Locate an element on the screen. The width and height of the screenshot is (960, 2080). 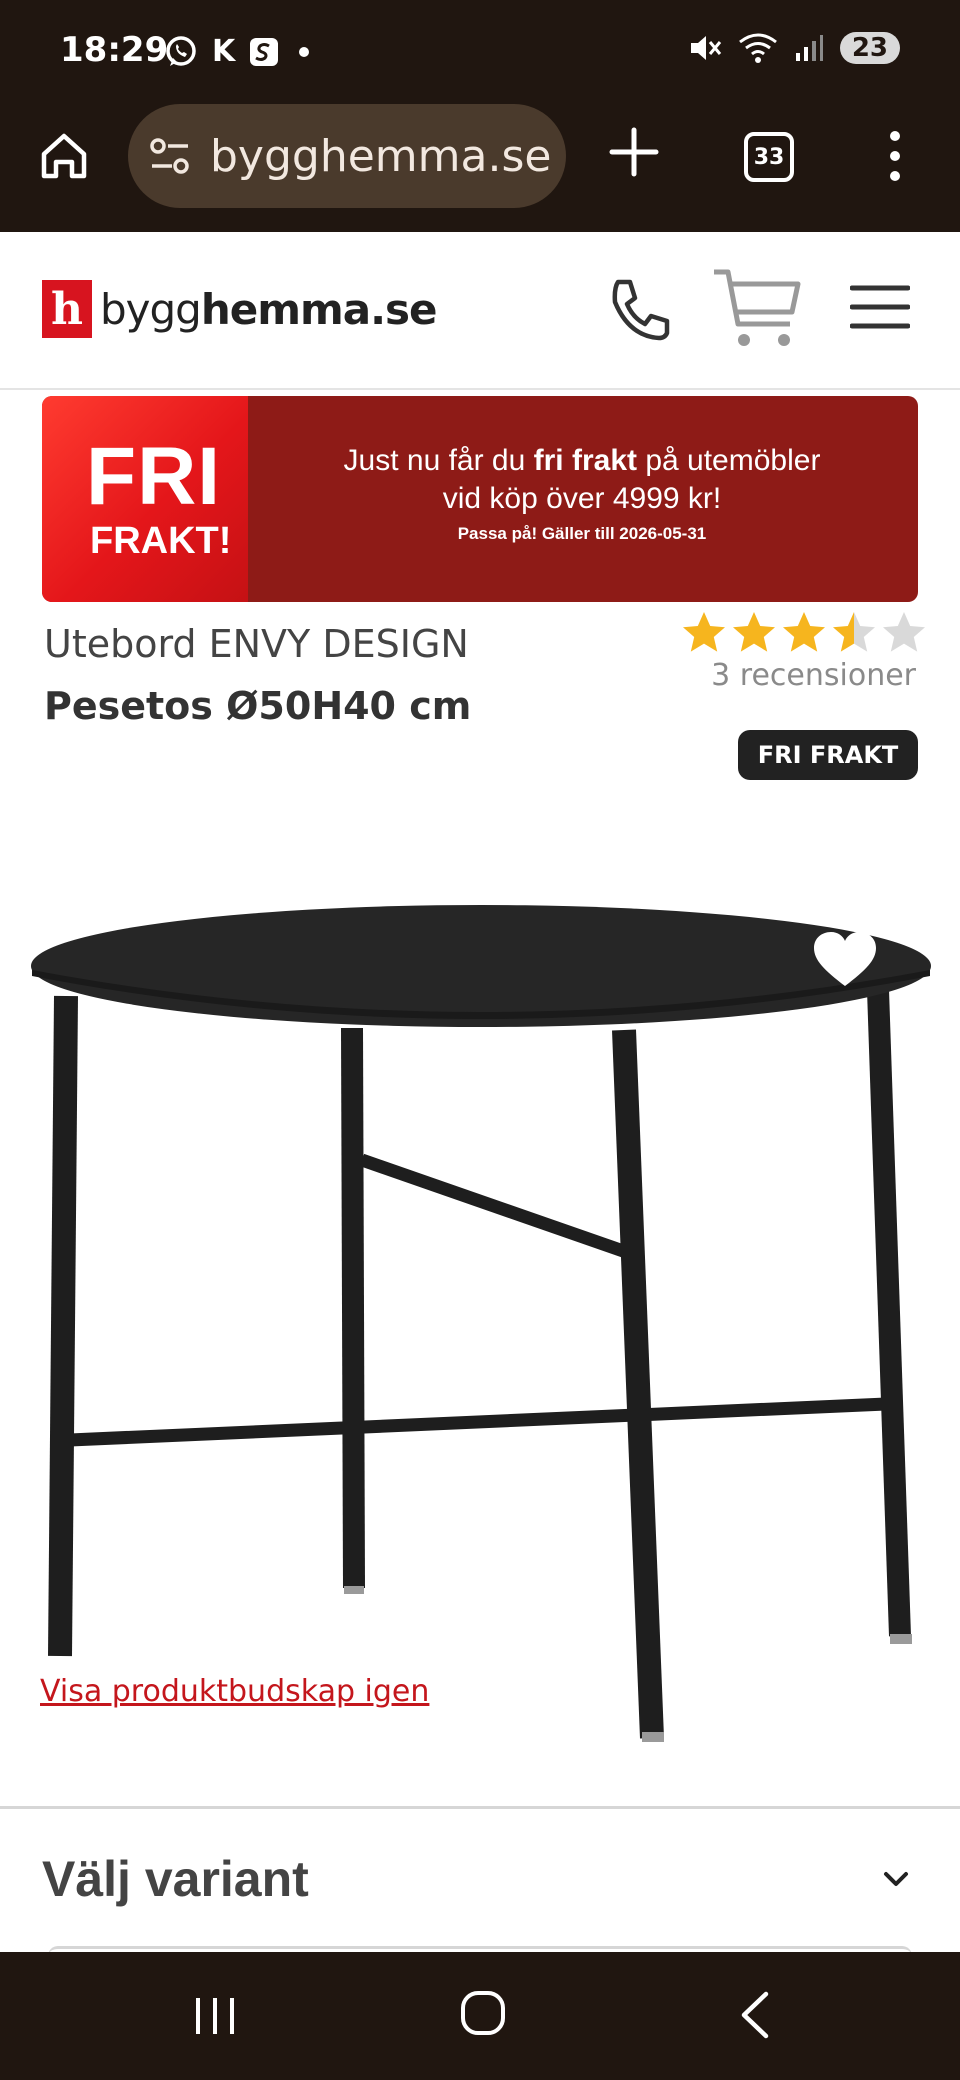
promo-line-2: vid köp över 4999 kr! is located at coordinates (582, 498).